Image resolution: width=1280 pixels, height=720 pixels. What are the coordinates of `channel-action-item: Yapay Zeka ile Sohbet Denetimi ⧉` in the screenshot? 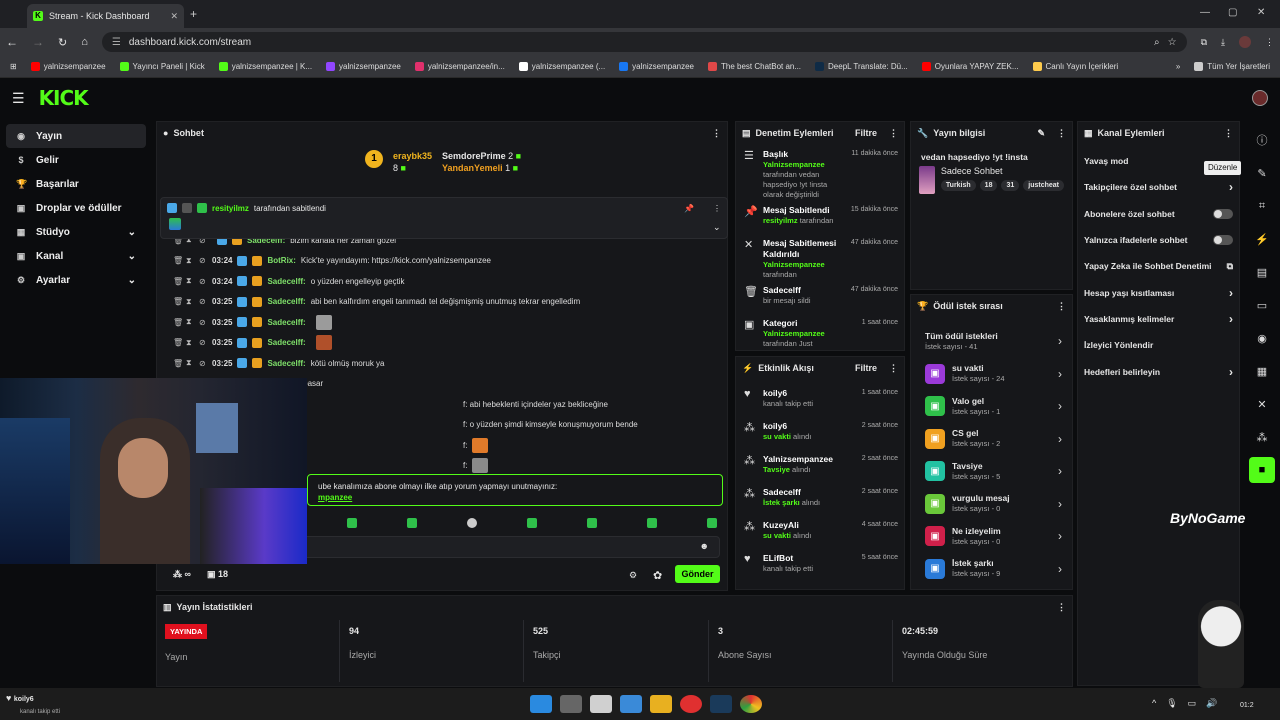 It's located at (1158, 266).